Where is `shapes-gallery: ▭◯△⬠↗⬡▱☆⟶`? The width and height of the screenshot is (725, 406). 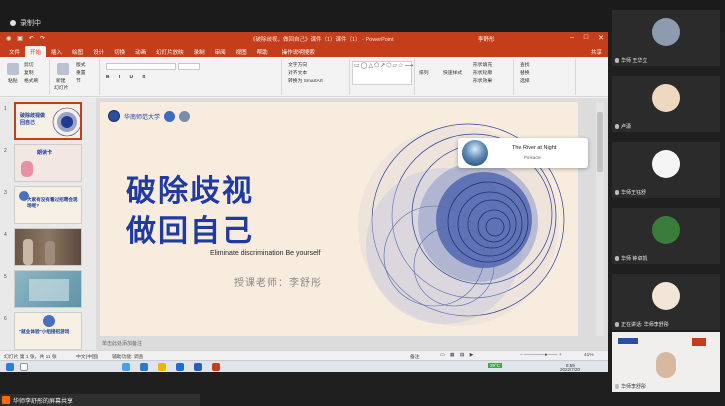 shapes-gallery: ▭◯△⬠↗⬡▱☆⟶ is located at coordinates (382, 73).